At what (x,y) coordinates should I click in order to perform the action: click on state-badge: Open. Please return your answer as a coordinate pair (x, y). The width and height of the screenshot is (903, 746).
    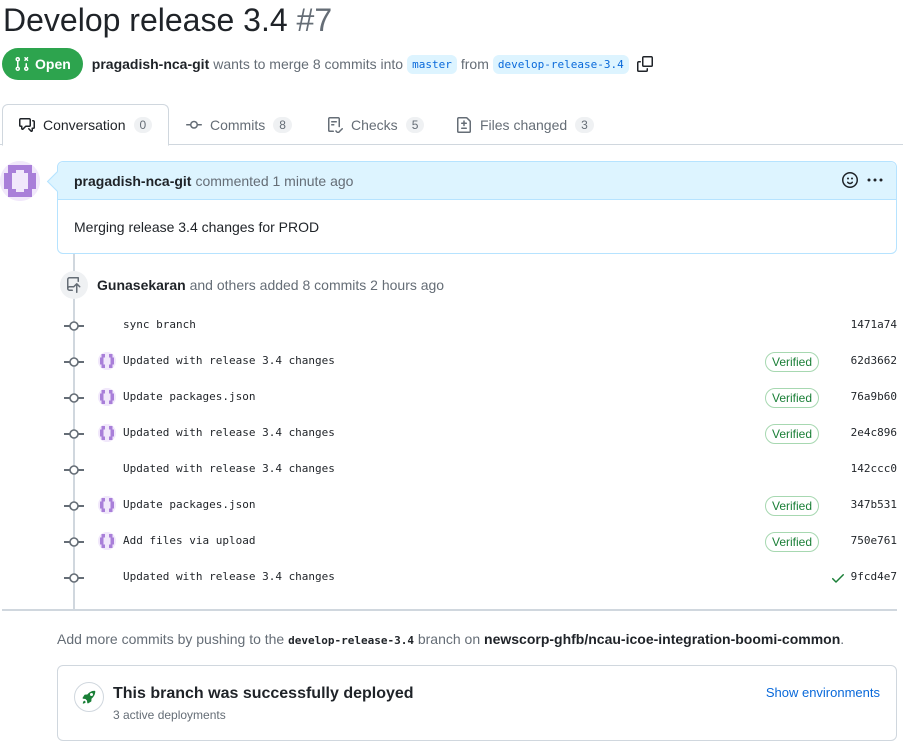
    Looking at the image, I should click on (42, 64).